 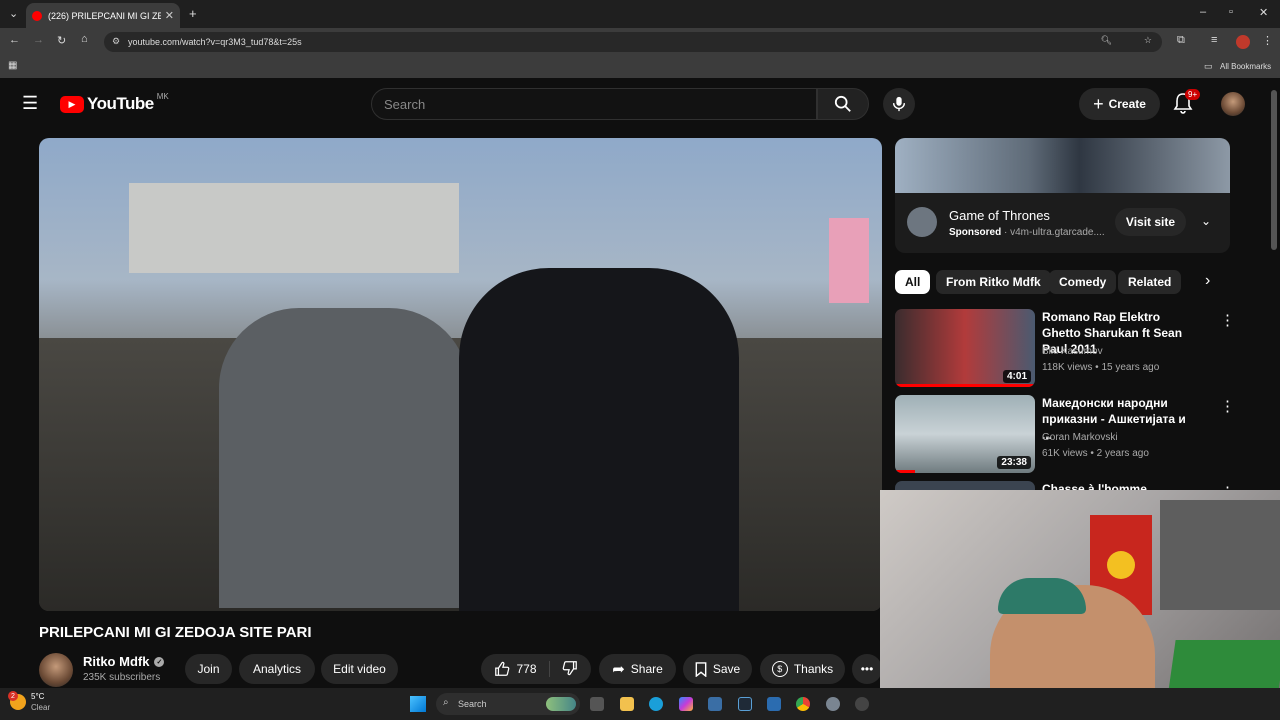 I want to click on ad-sponsored-label: Sponsored, so click(x=975, y=232).